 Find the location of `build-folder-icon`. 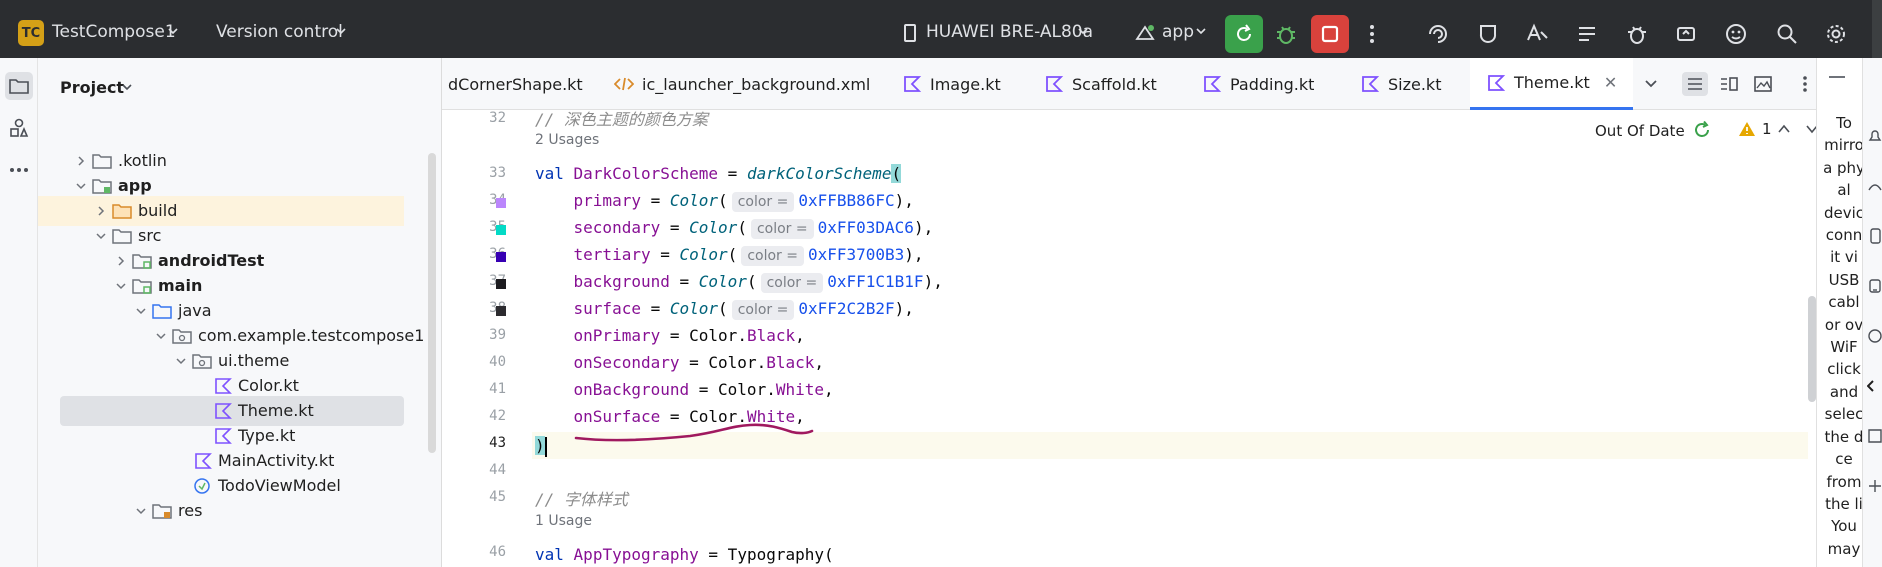

build-folder-icon is located at coordinates (122, 211).